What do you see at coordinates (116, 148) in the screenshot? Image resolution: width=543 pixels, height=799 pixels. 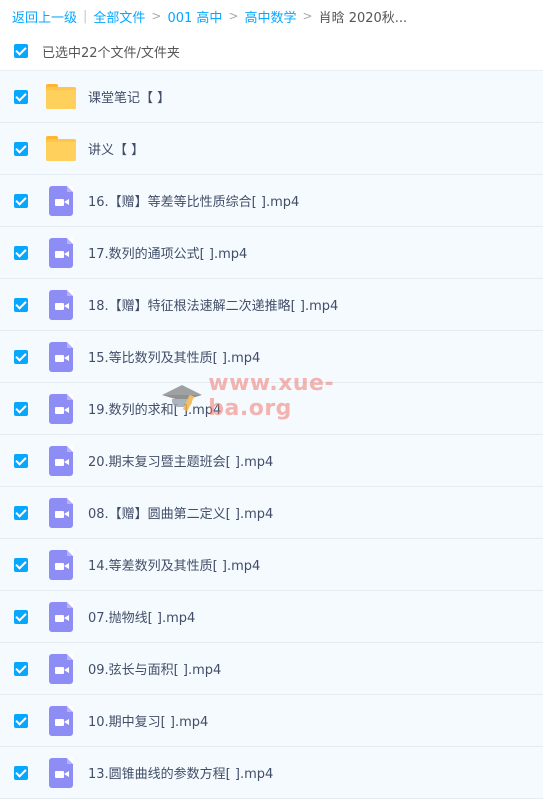 I see `file-name: 讲义【 】` at bounding box center [116, 148].